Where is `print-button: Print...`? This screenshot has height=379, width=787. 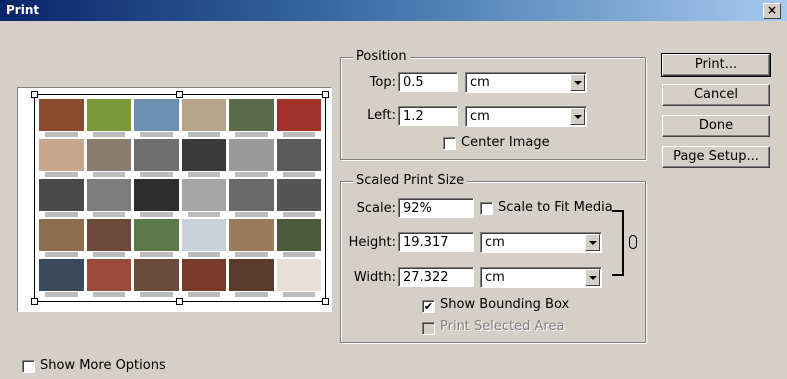 print-button: Print... is located at coordinates (716, 65).